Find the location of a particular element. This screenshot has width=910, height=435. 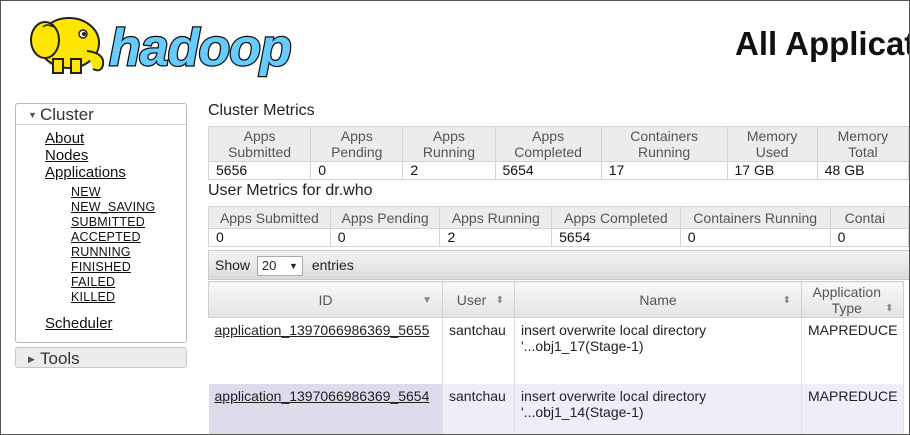

applications-header-row: ID ▼ User ⬍ Name ⬍ Application Type ⬍ is located at coordinates (556, 299).